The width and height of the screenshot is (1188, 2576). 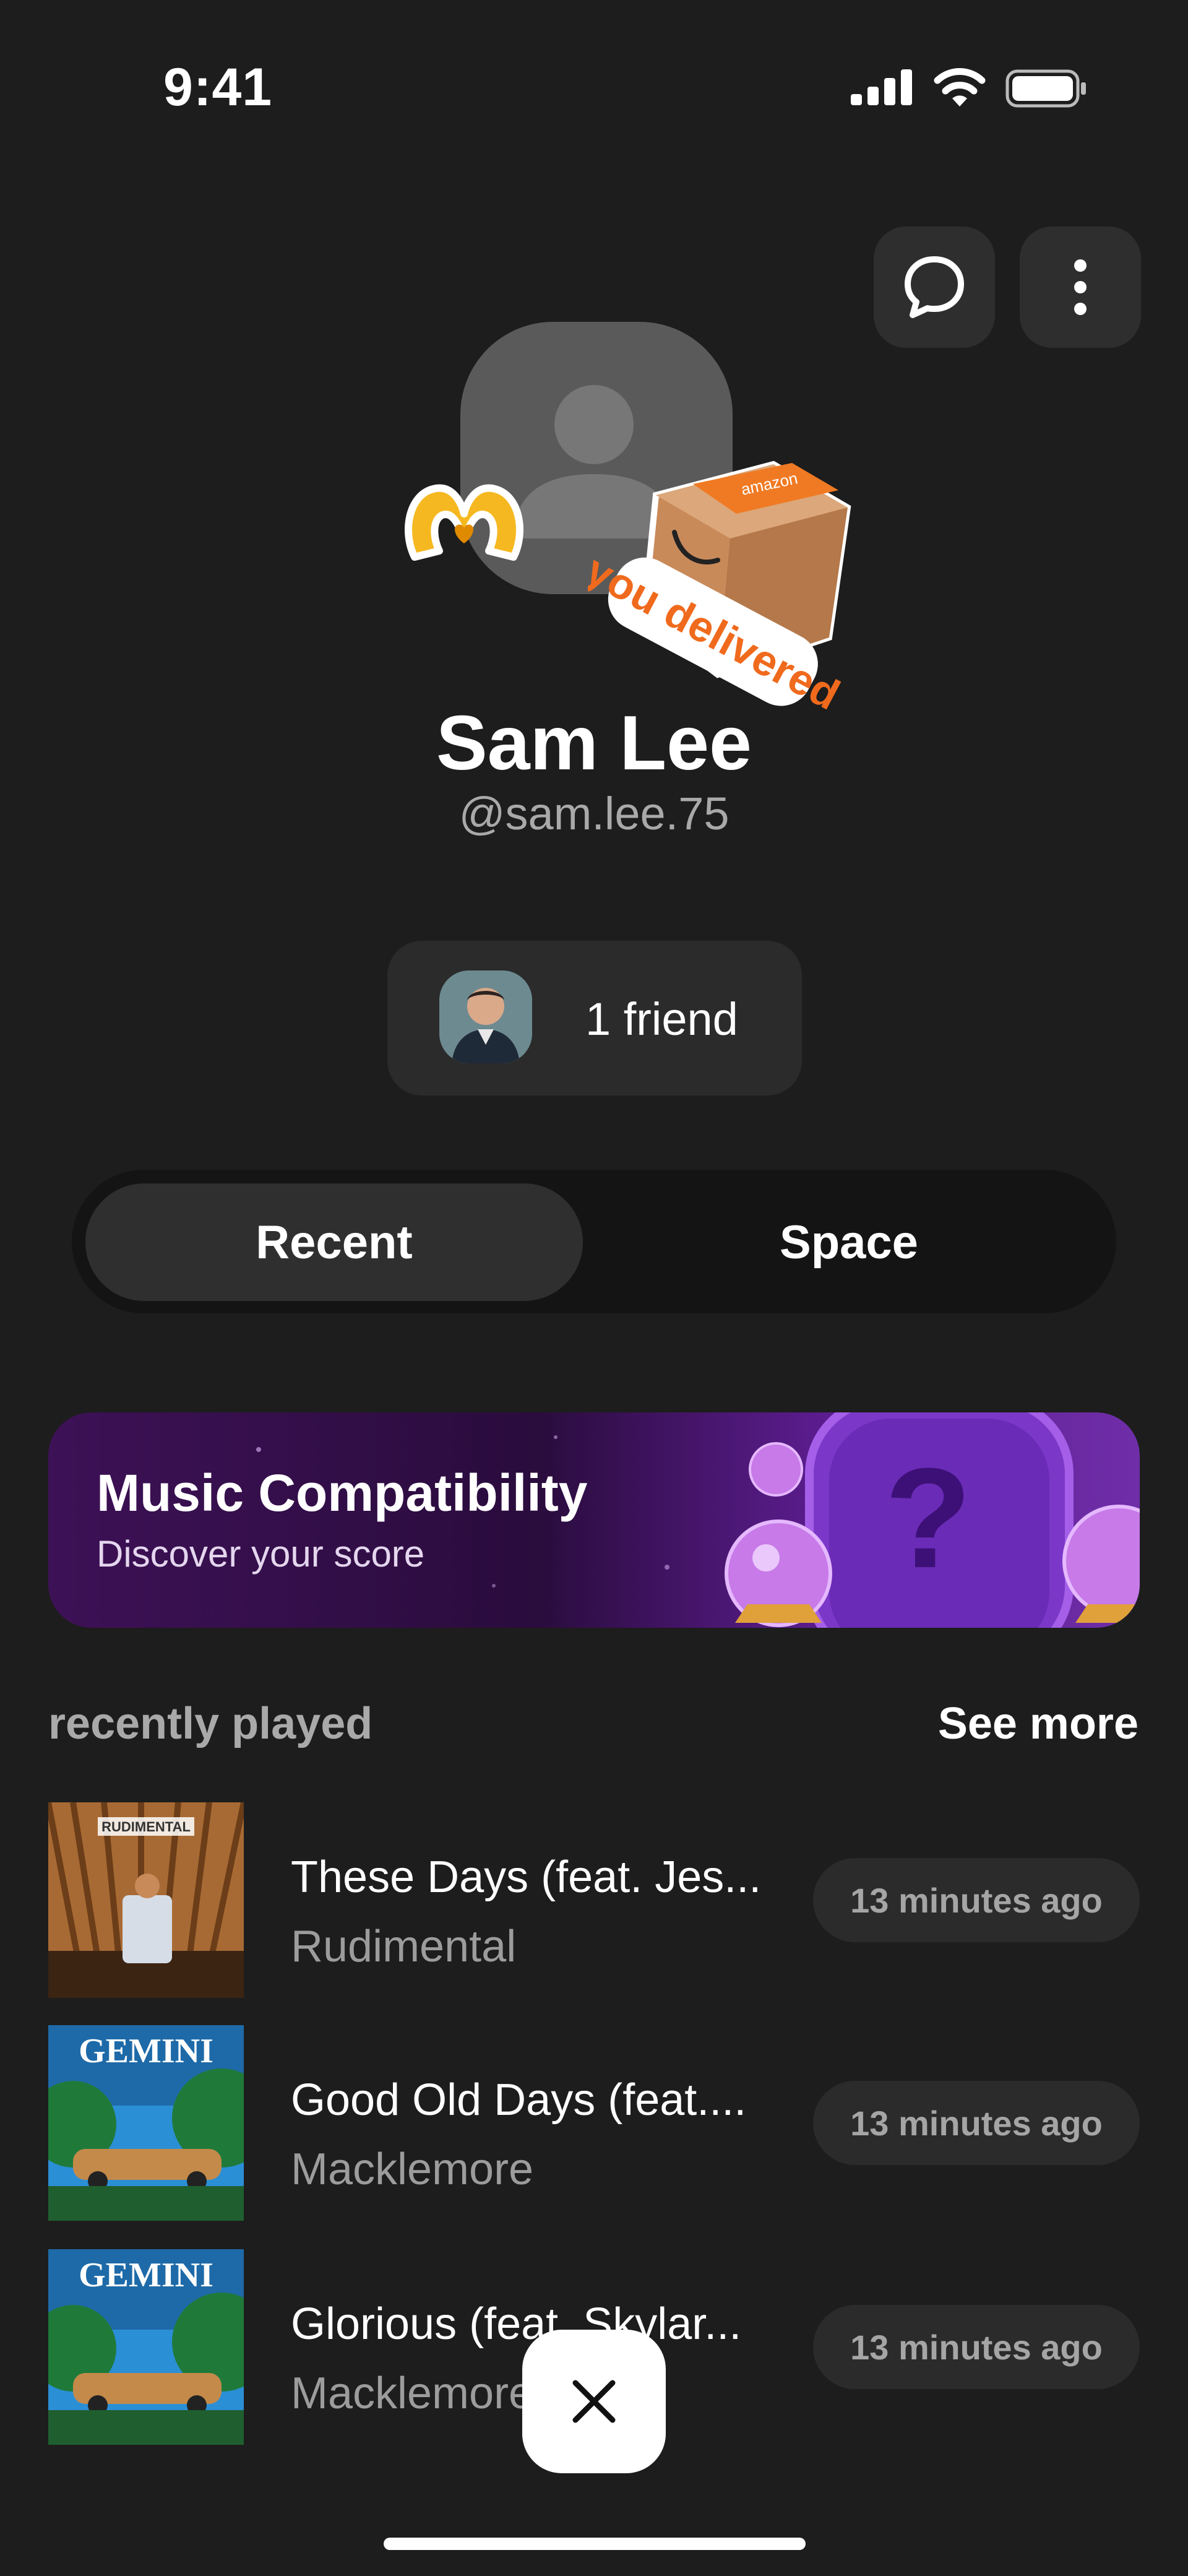 I want to click on close-icon, so click(x=594, y=2401).